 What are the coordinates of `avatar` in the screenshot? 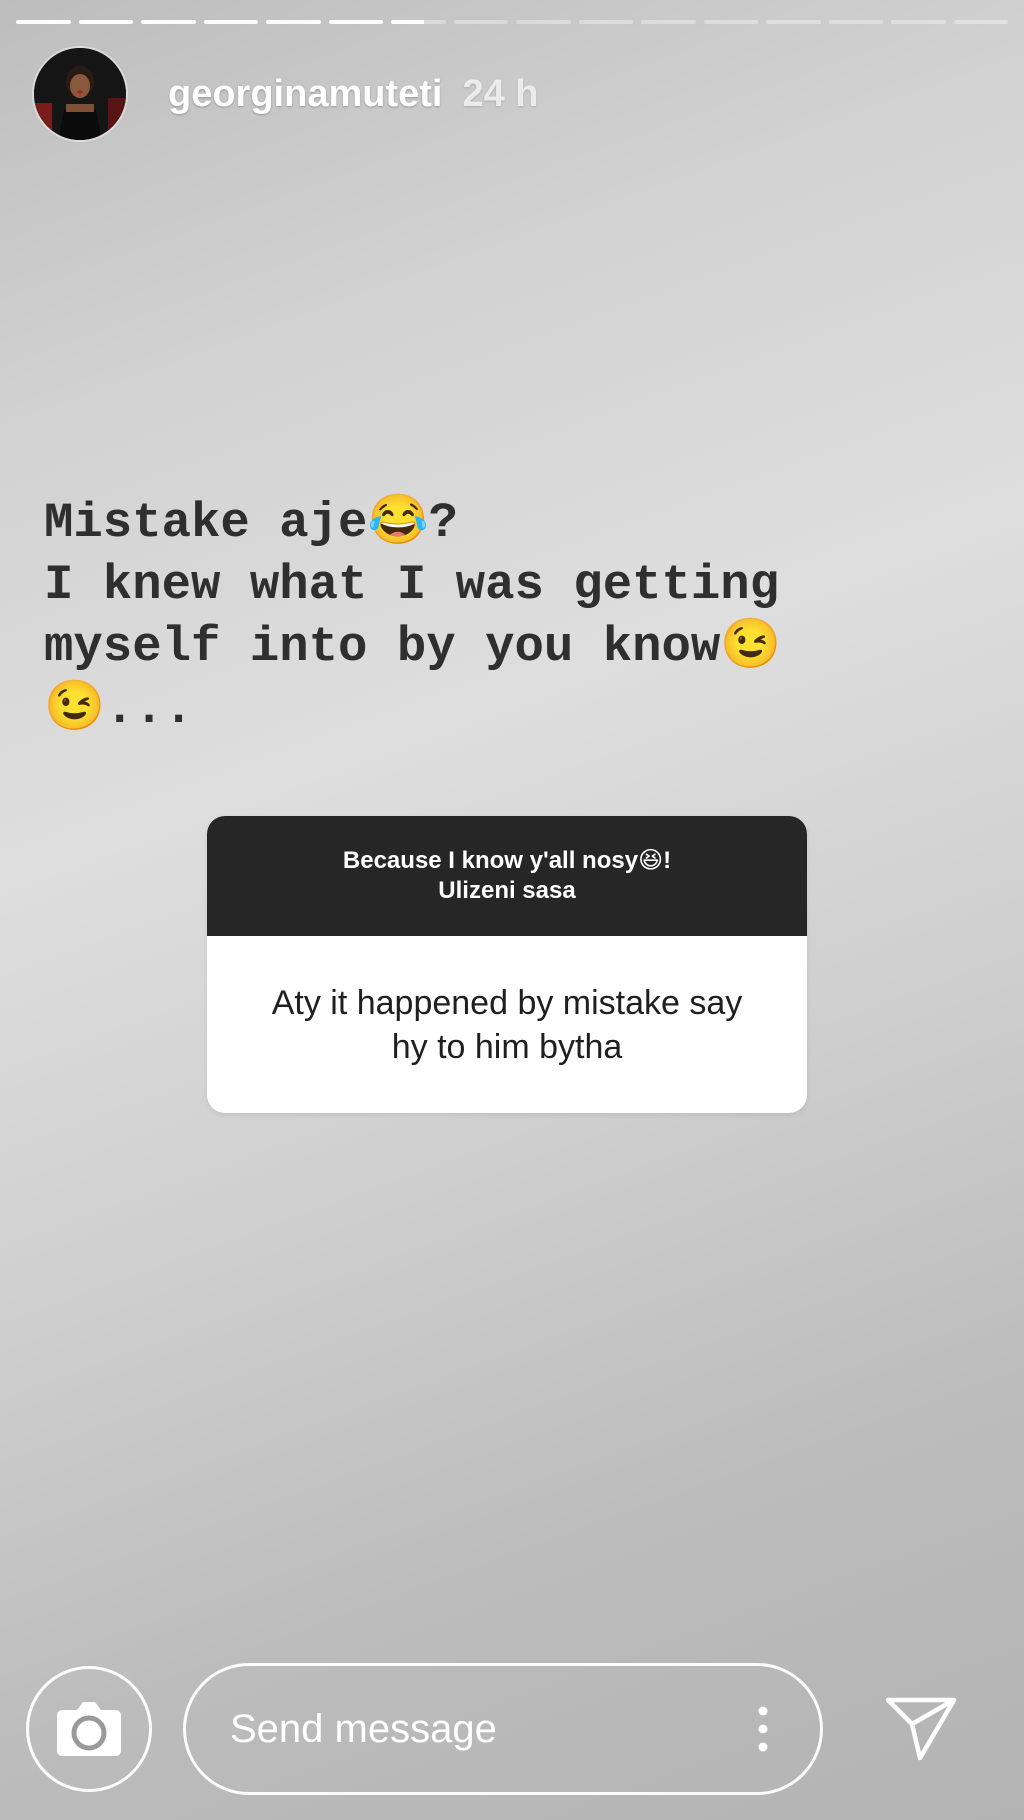 It's located at (80, 94).